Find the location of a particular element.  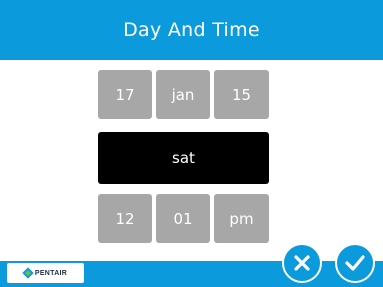

confirm-button is located at coordinates (355, 263).